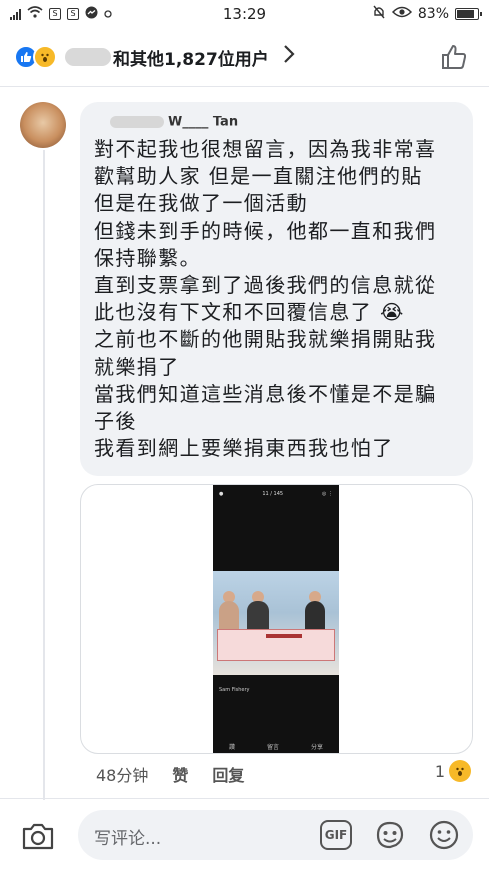 This screenshot has height=870, width=489. Describe the element at coordinates (258, 176) in the screenshot. I see `comment-line: 歡幫助人家 但是一直關注他們的貼` at that location.